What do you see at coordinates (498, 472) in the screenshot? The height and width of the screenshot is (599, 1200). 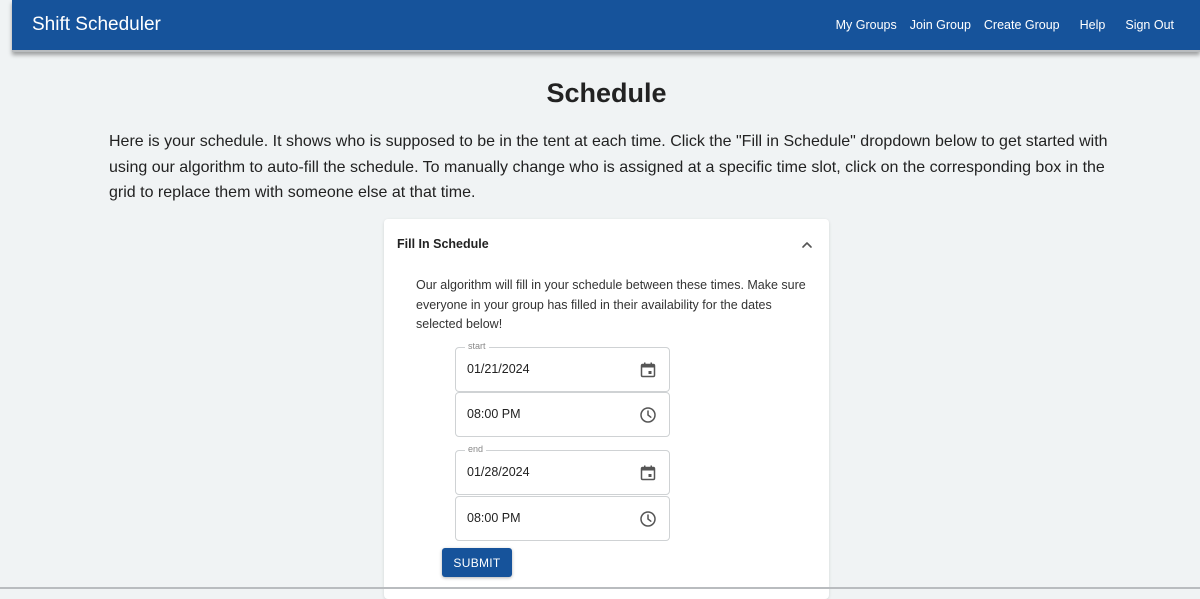 I see `end-date-value: 01/28/2024` at bounding box center [498, 472].